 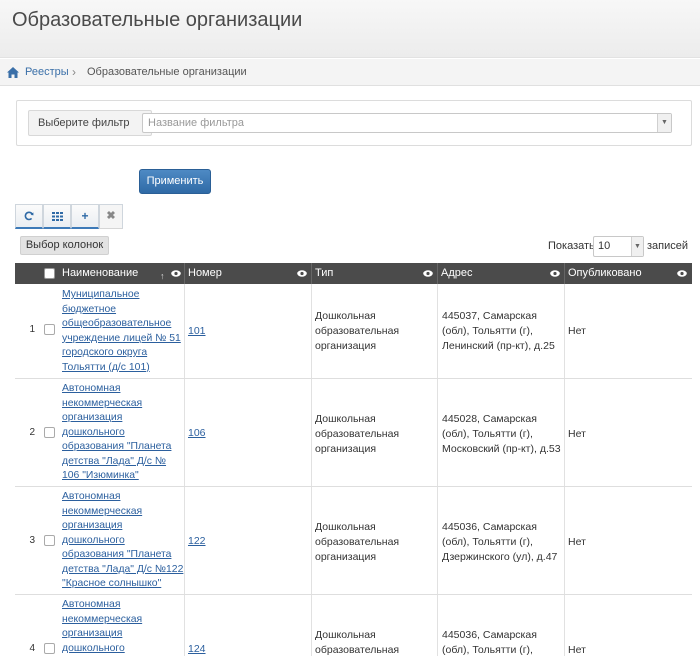 I want to click on address-text: 445036, Самарская (обл), Тольятти (г),, so click(x=489, y=642).